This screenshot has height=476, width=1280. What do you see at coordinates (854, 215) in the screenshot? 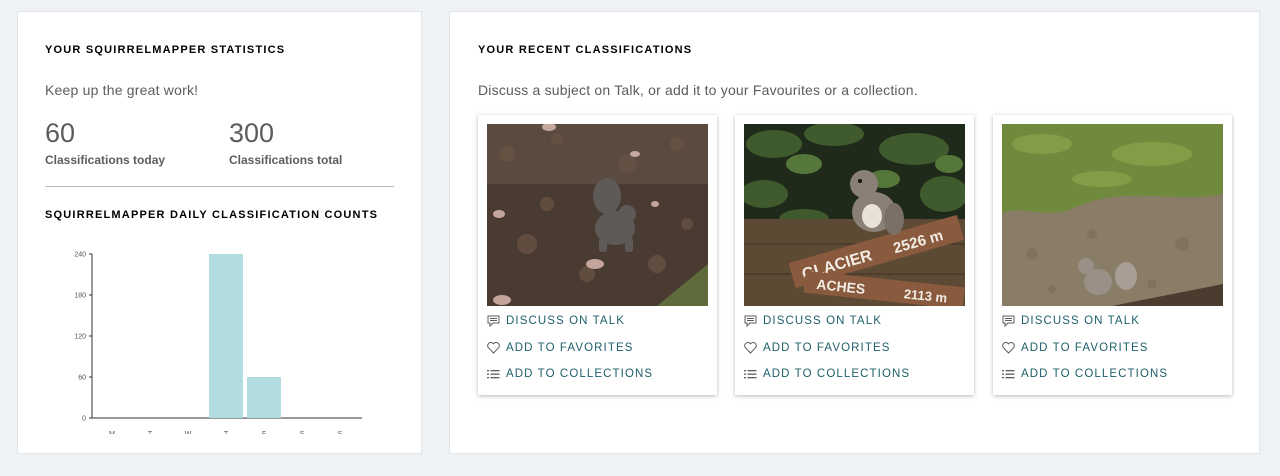
I see `subject-image-2: GLACIER 2526 m ACHES 2113 m` at bounding box center [854, 215].